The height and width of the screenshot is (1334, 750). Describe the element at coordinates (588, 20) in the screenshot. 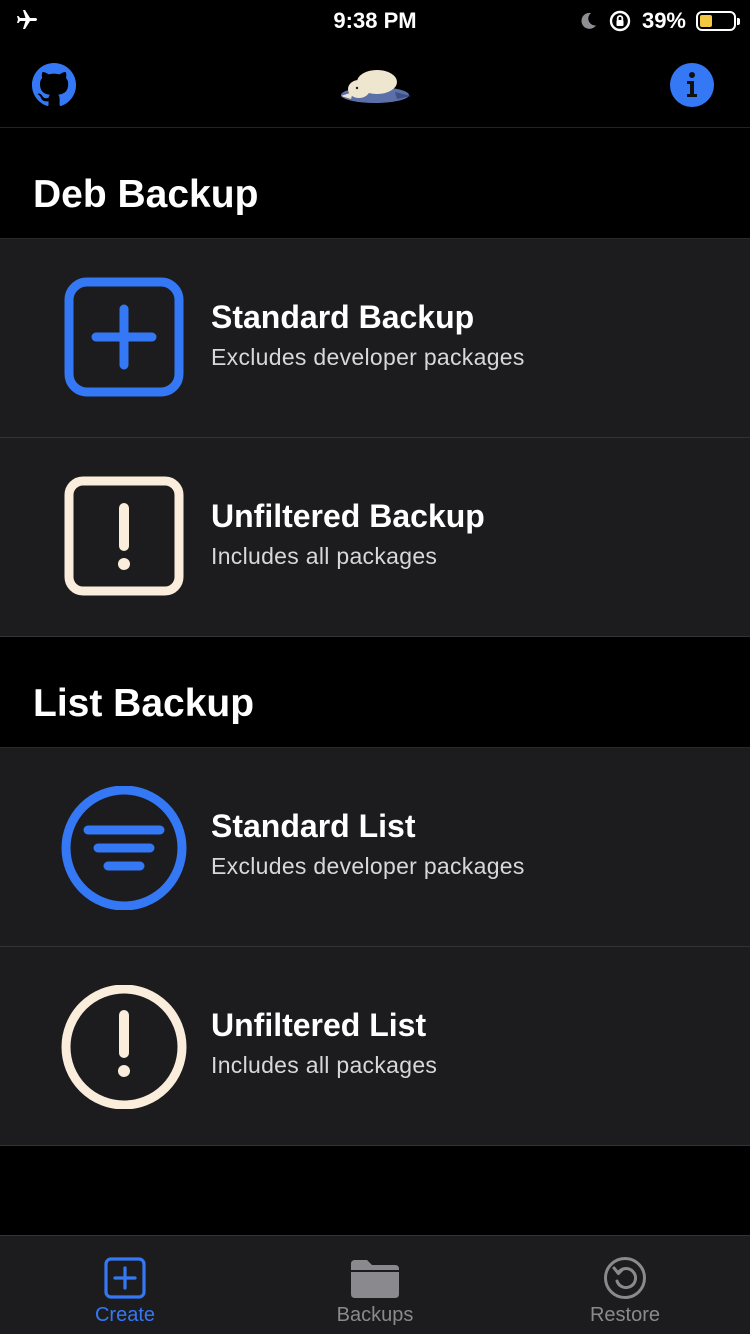

I see `moon-icon` at that location.